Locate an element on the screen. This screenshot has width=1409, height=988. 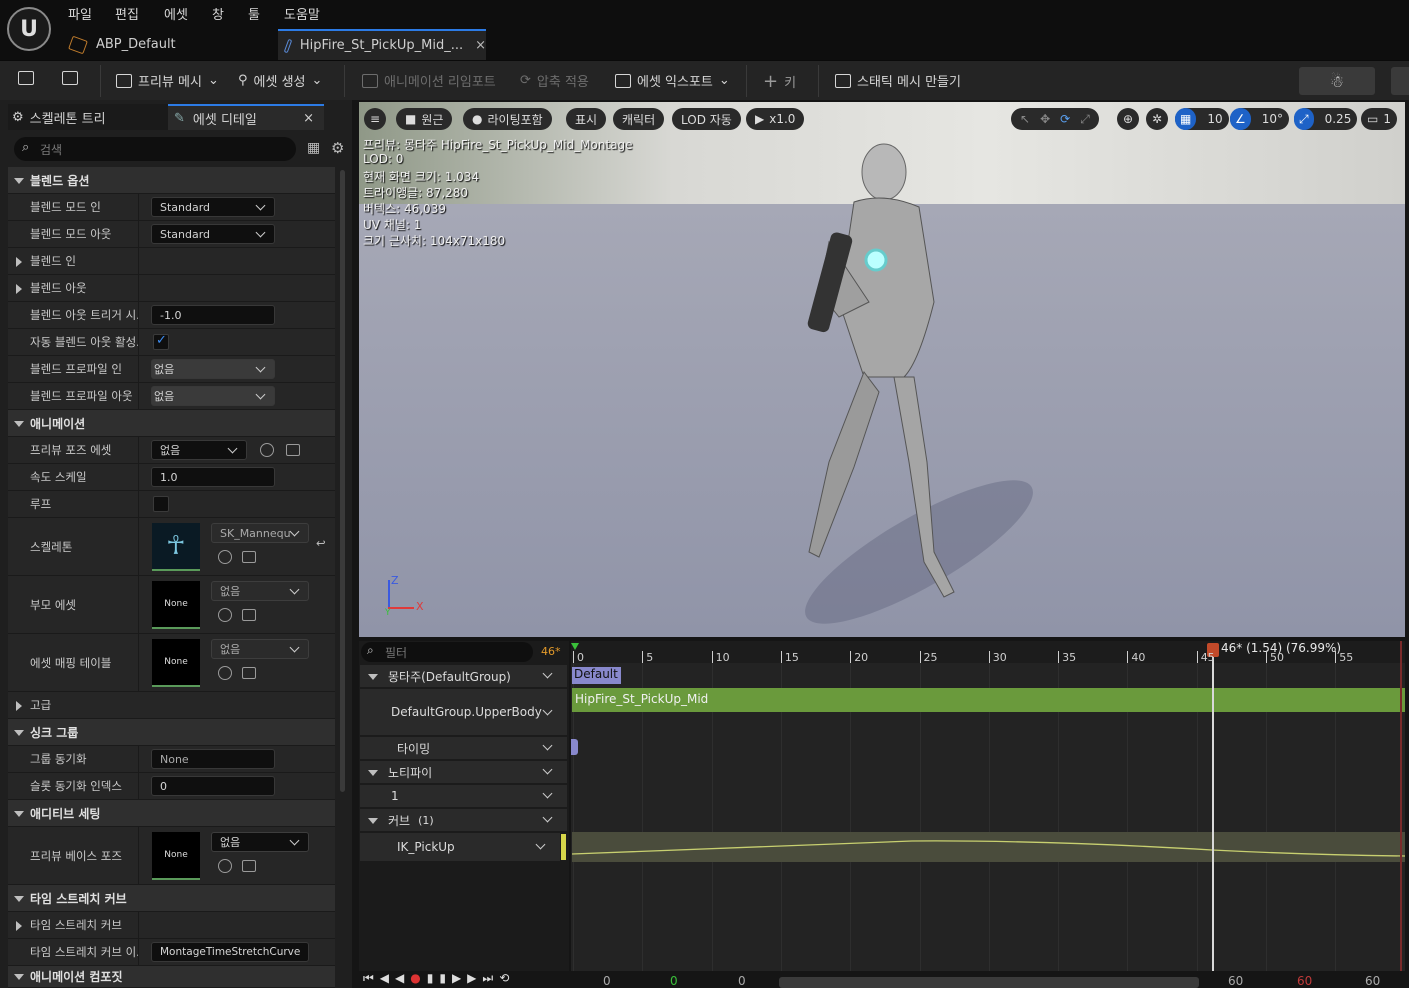
category-time-stretch: 타임 스트레치 커브 is located at coordinates (171, 898).